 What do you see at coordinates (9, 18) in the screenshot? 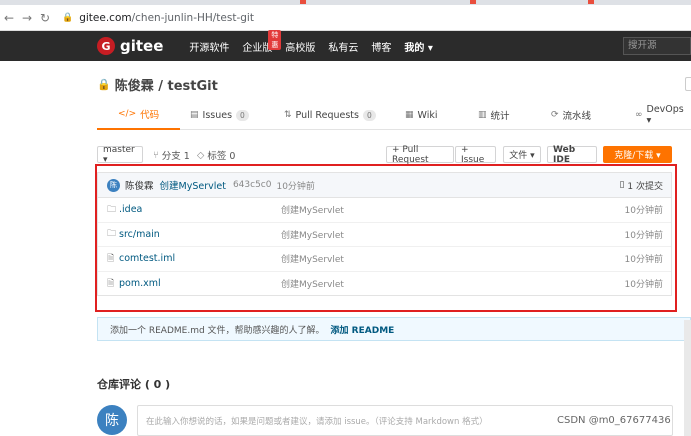
I see `back-icon: ←` at bounding box center [9, 18].